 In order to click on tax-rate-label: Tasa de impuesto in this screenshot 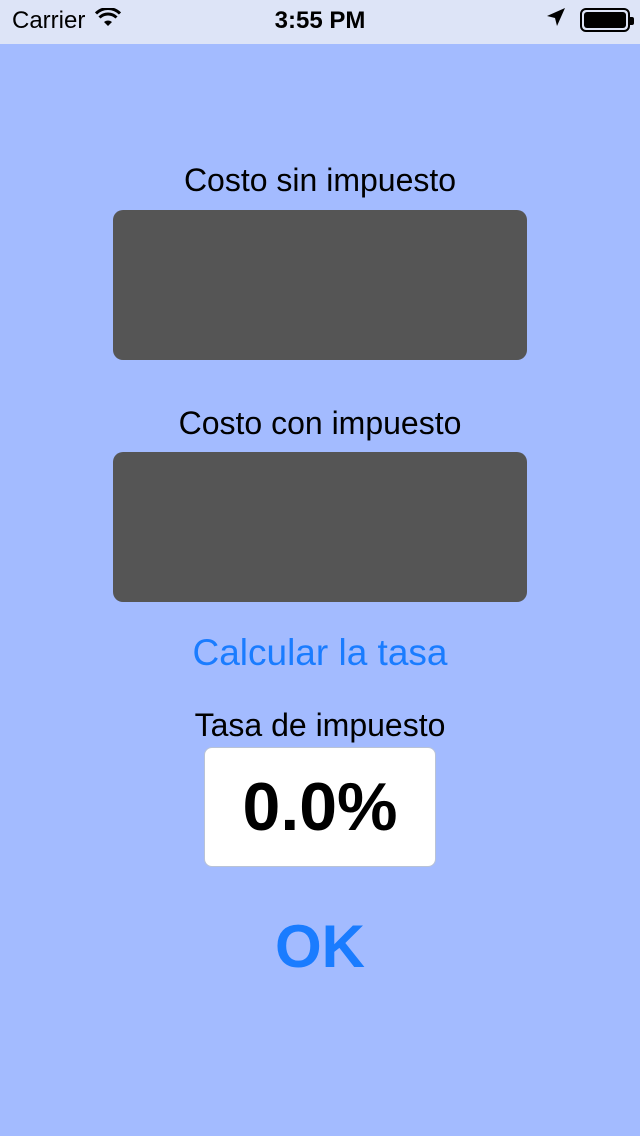, I will do `click(320, 725)`.